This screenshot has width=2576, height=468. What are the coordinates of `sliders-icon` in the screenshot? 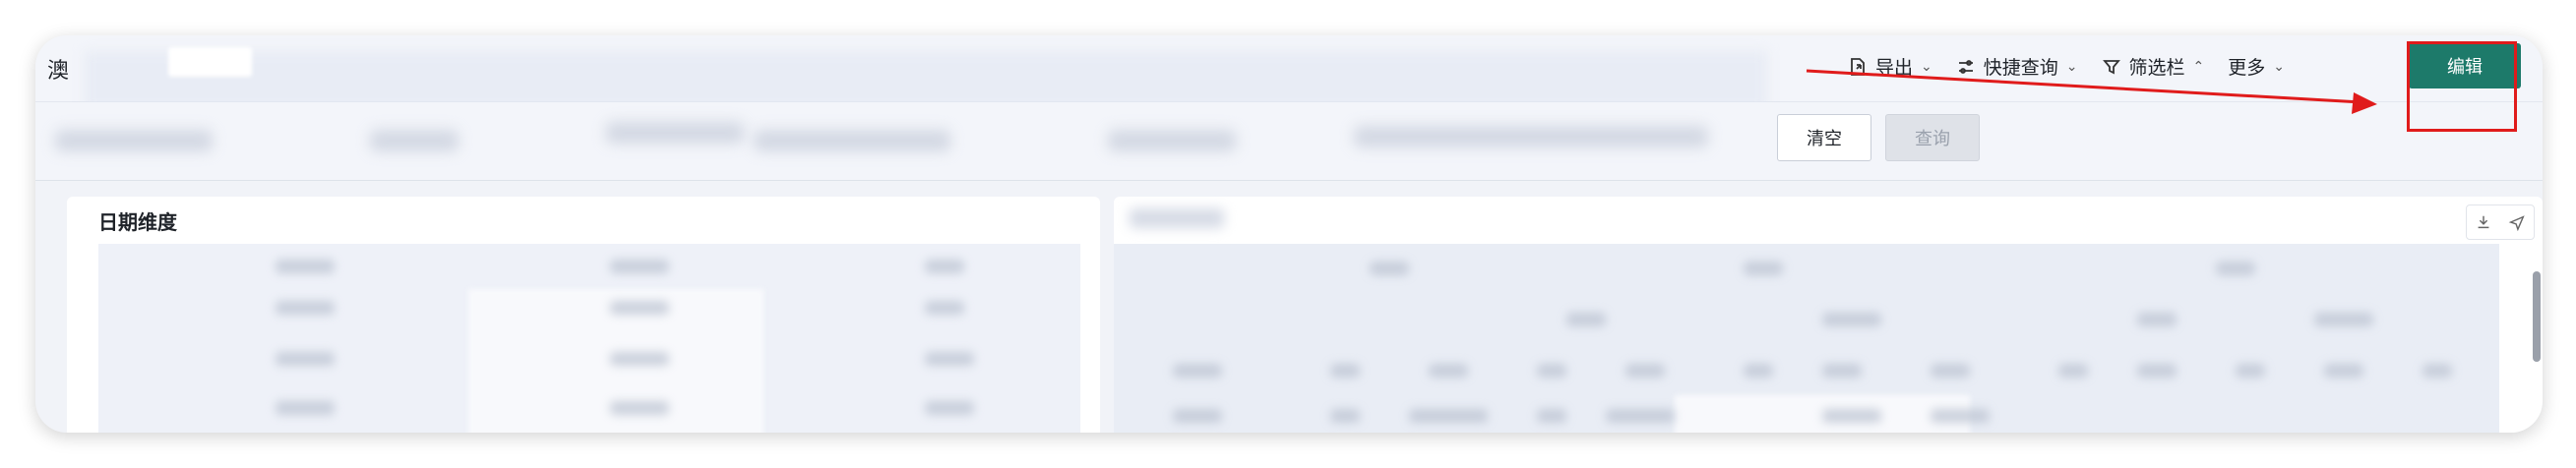 It's located at (1965, 66).